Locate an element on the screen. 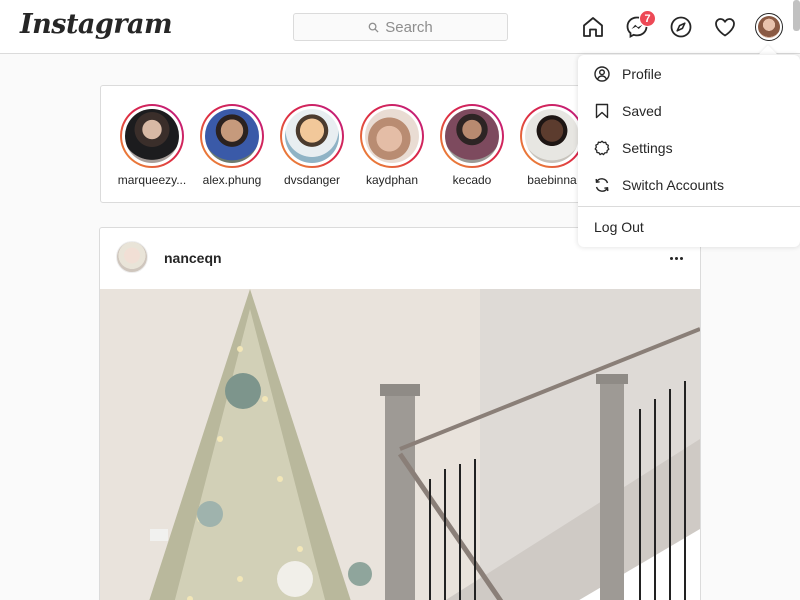 This screenshot has height=600, width=800. profile-icon is located at coordinates (602, 73).